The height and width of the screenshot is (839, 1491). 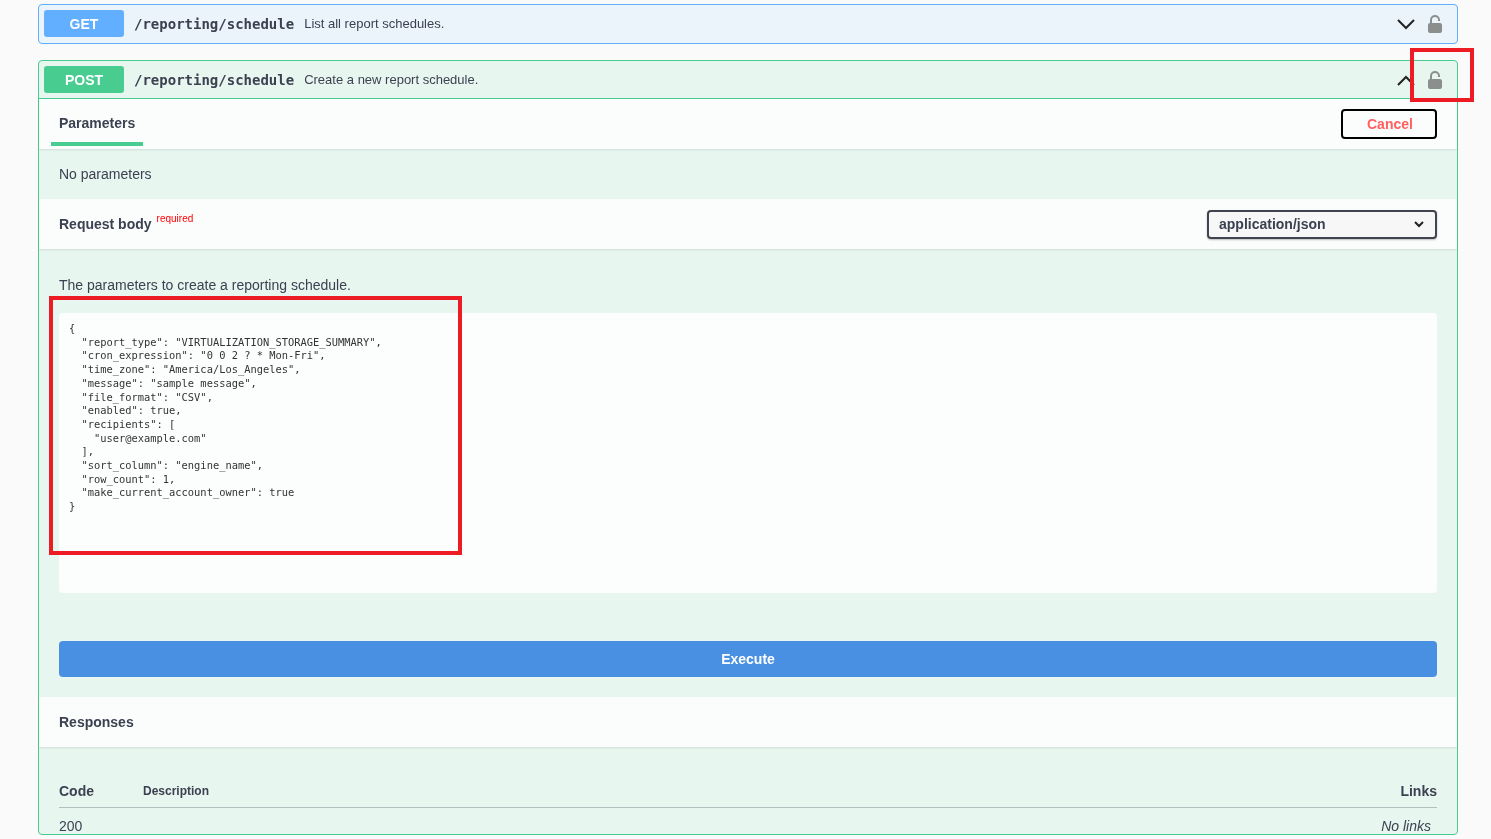 What do you see at coordinates (175, 218) in the screenshot?
I see `required-label: required` at bounding box center [175, 218].